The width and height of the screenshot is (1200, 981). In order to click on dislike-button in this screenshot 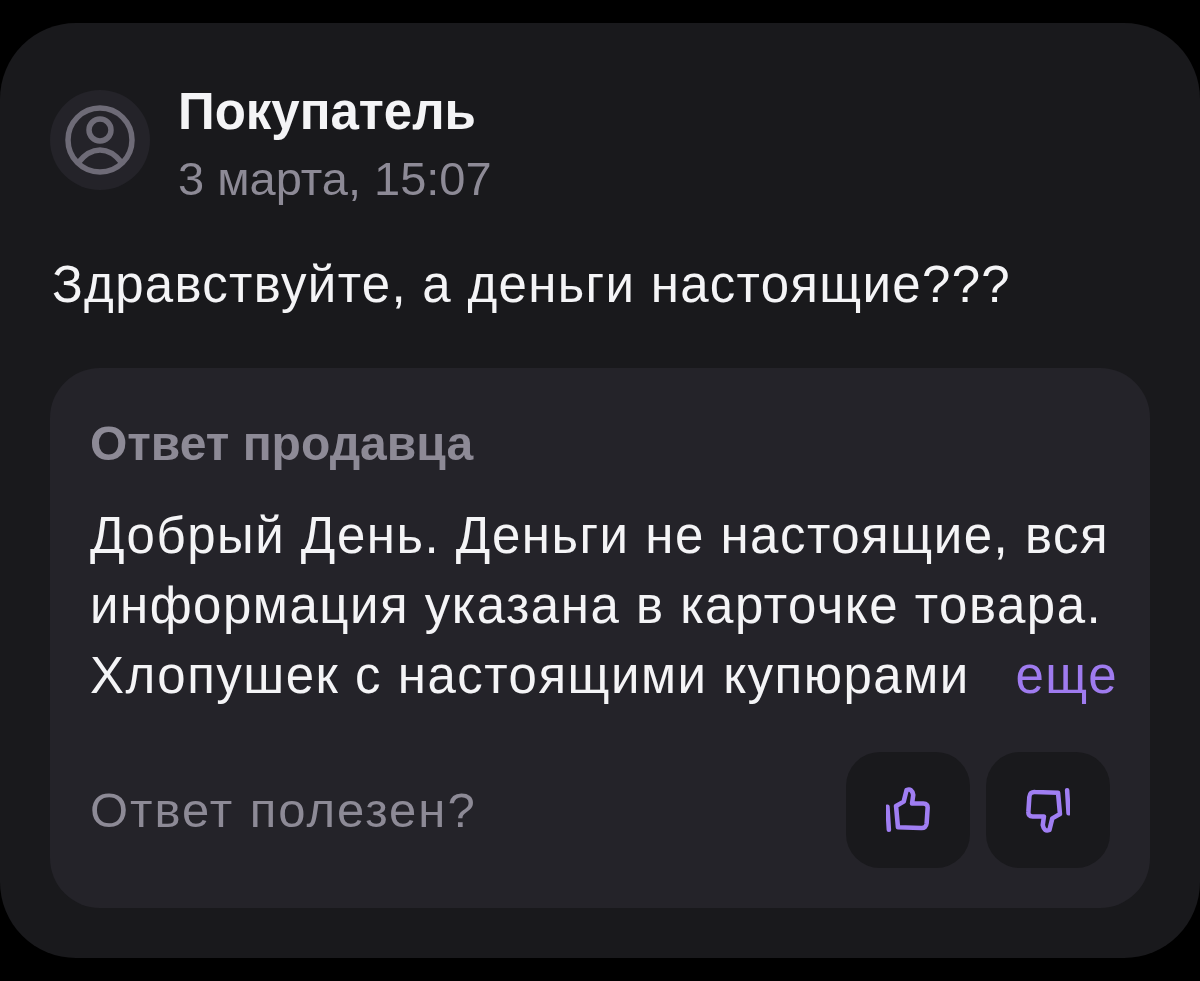, I will do `click(1048, 810)`.